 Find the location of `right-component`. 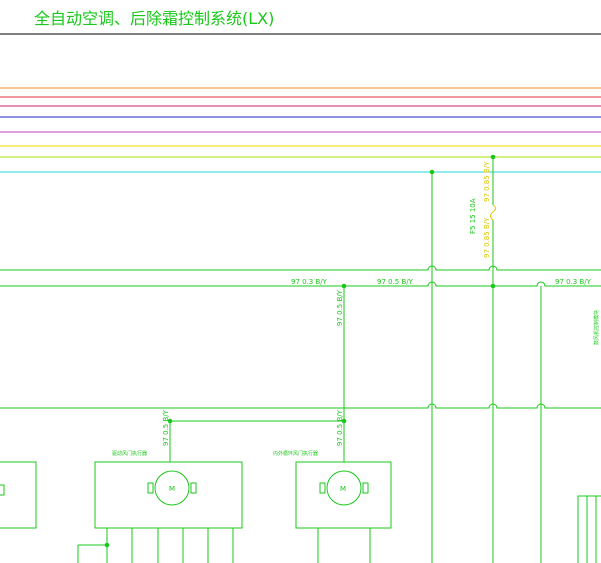

right-component is located at coordinates (589, 529).